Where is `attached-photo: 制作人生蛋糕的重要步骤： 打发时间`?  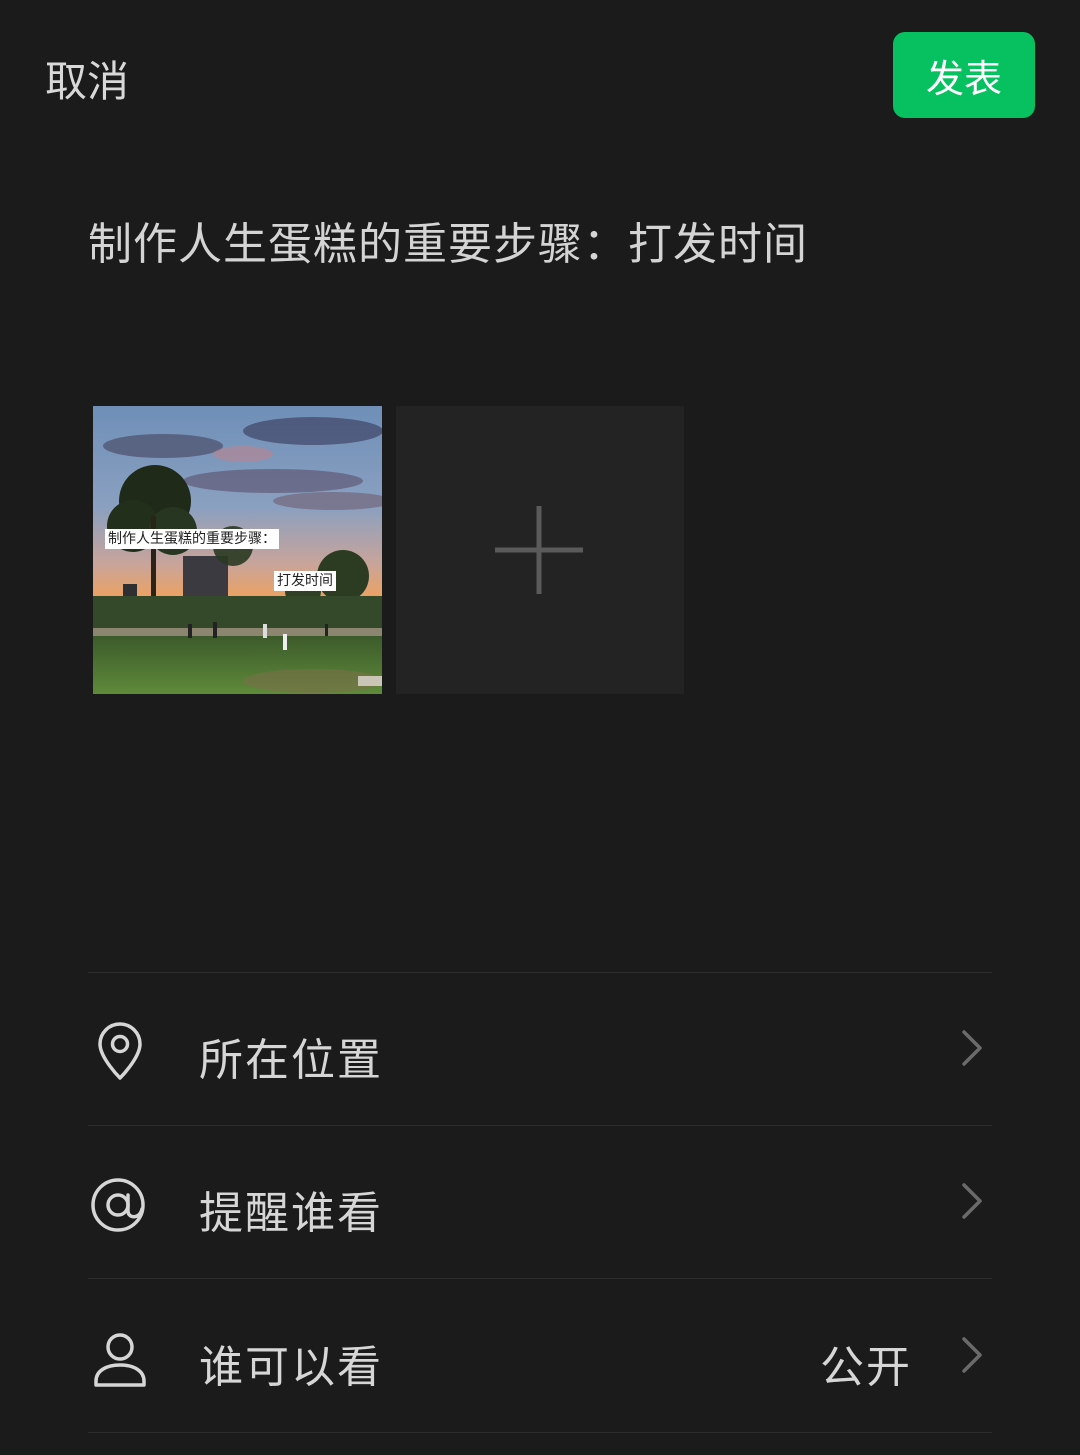
attached-photo: 制作人生蛋糕的重要步骤： 打发时间 is located at coordinates (237, 550).